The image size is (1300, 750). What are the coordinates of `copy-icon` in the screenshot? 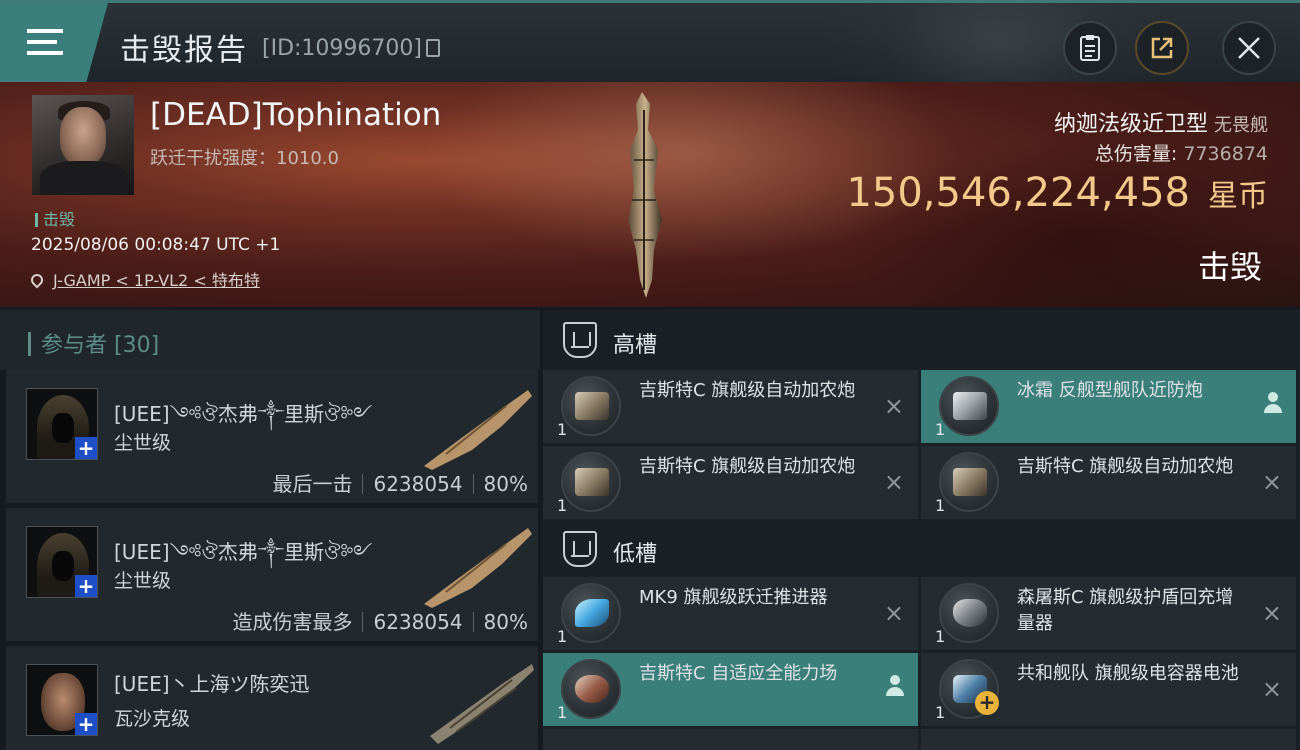 It's located at (432, 48).